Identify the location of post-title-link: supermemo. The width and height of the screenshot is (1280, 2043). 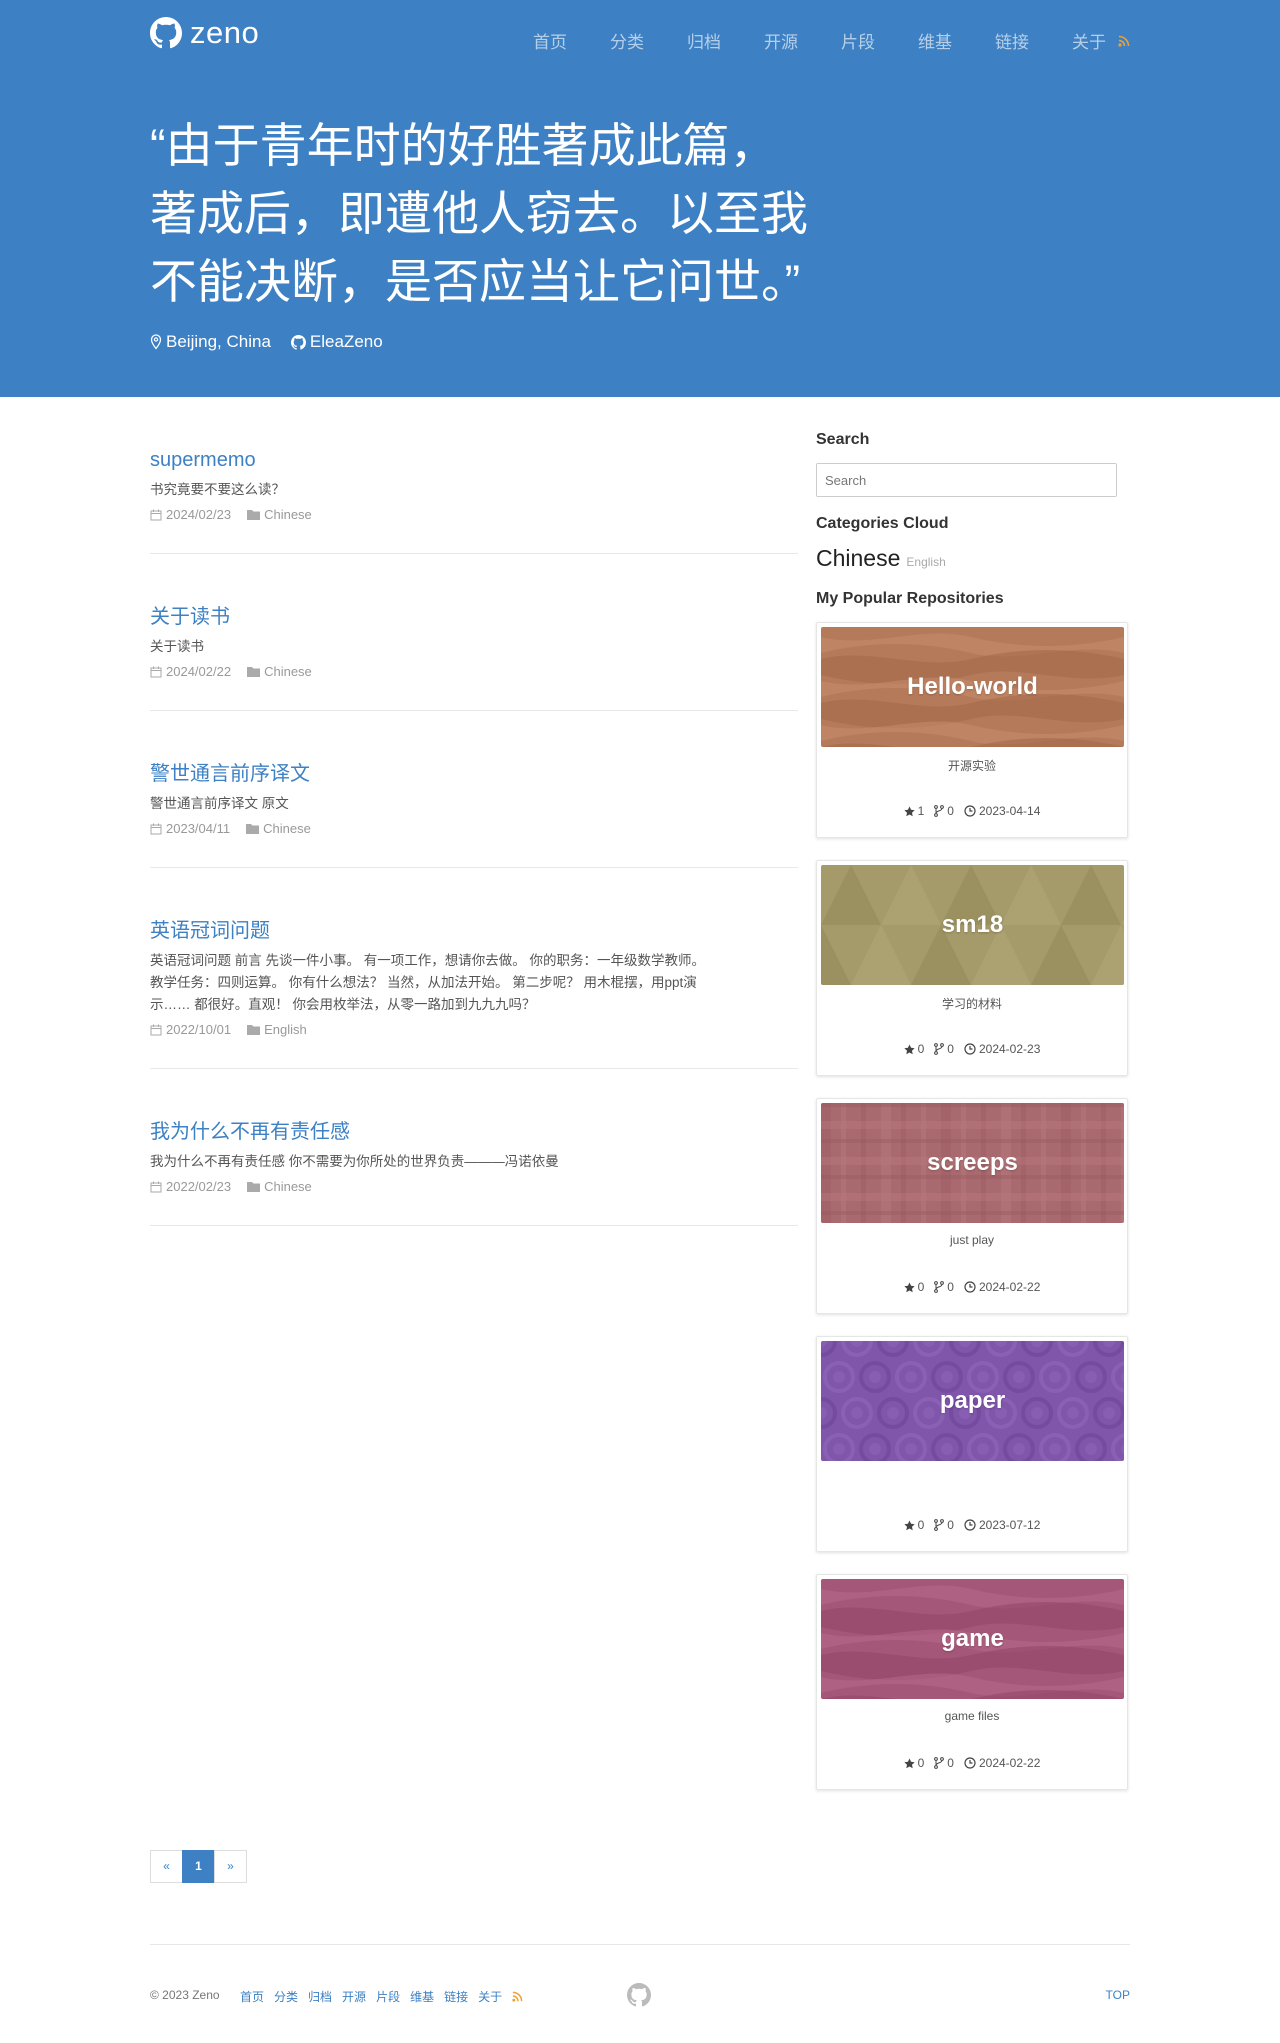
(474, 460).